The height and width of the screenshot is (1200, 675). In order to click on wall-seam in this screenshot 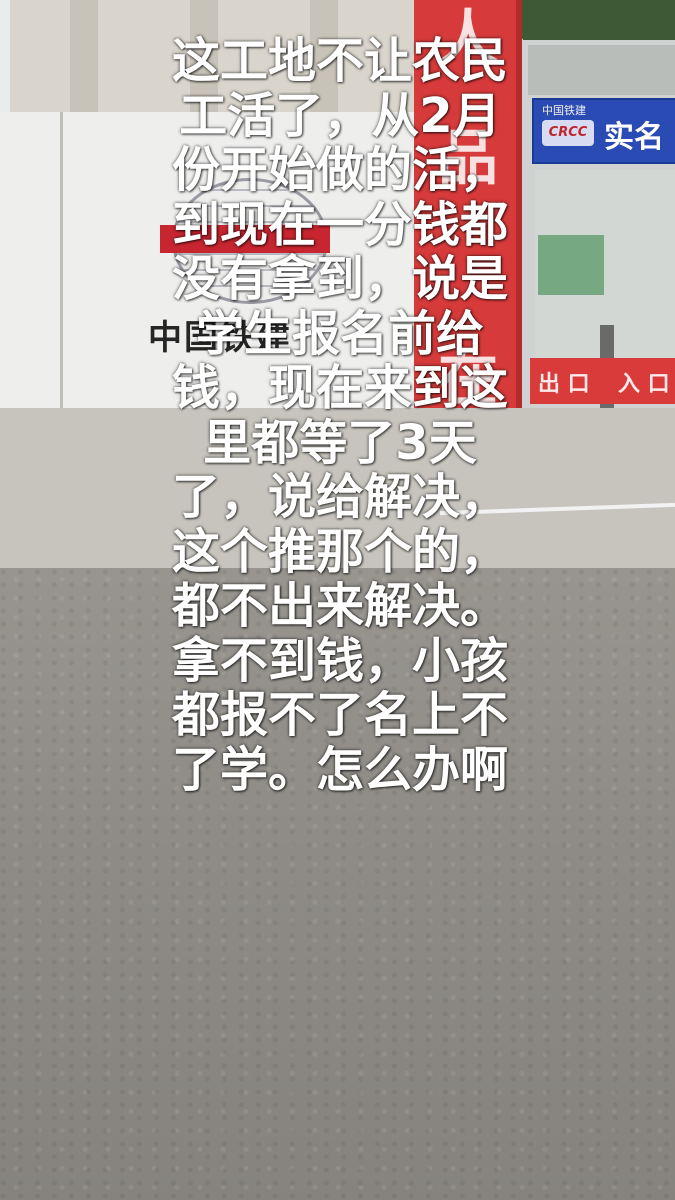, I will do `click(61, 262)`.